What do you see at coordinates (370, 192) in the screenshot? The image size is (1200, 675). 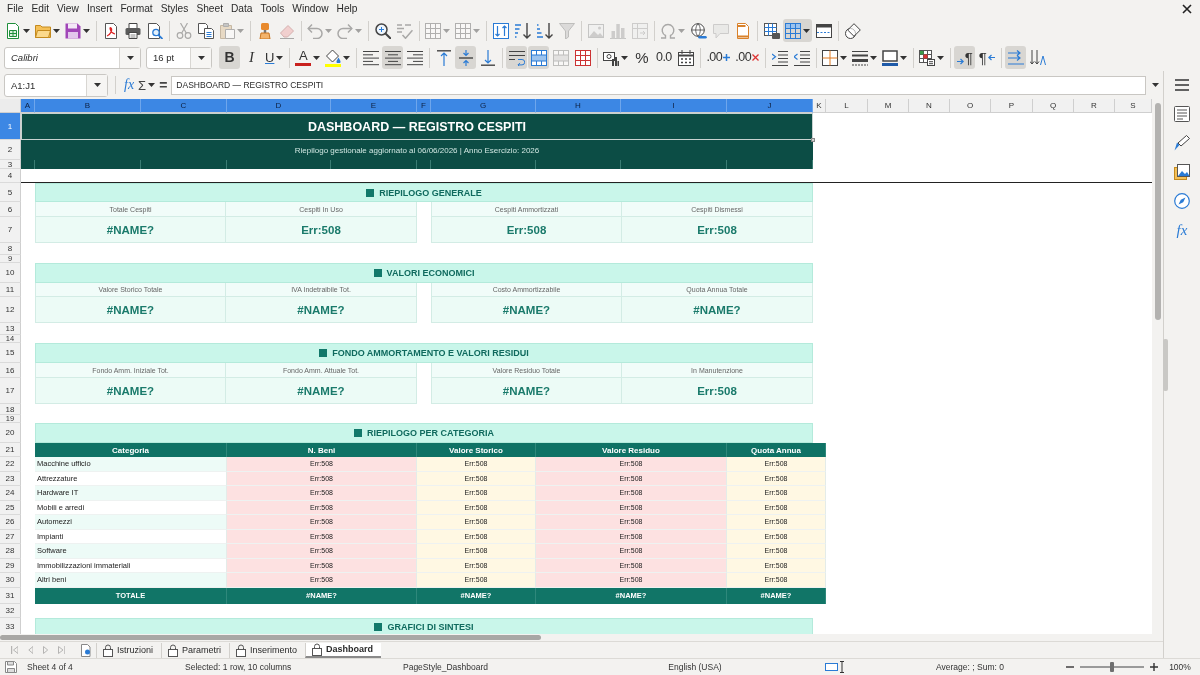 I see `square-icon` at bounding box center [370, 192].